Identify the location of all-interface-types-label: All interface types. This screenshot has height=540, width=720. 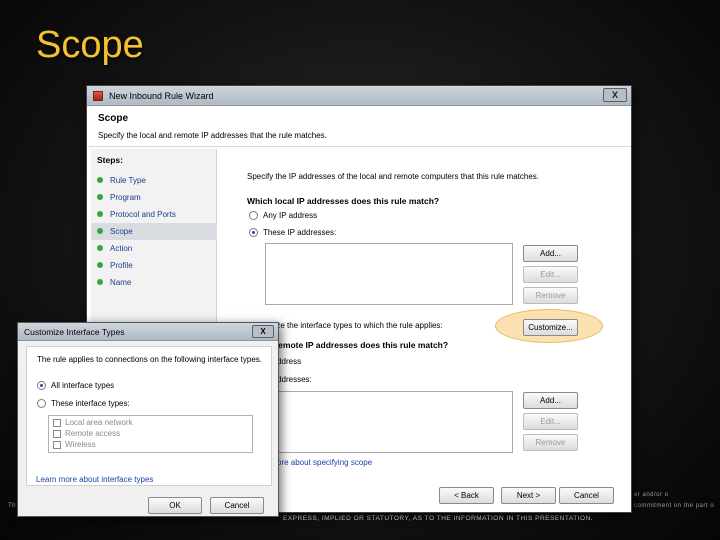
(82, 385).